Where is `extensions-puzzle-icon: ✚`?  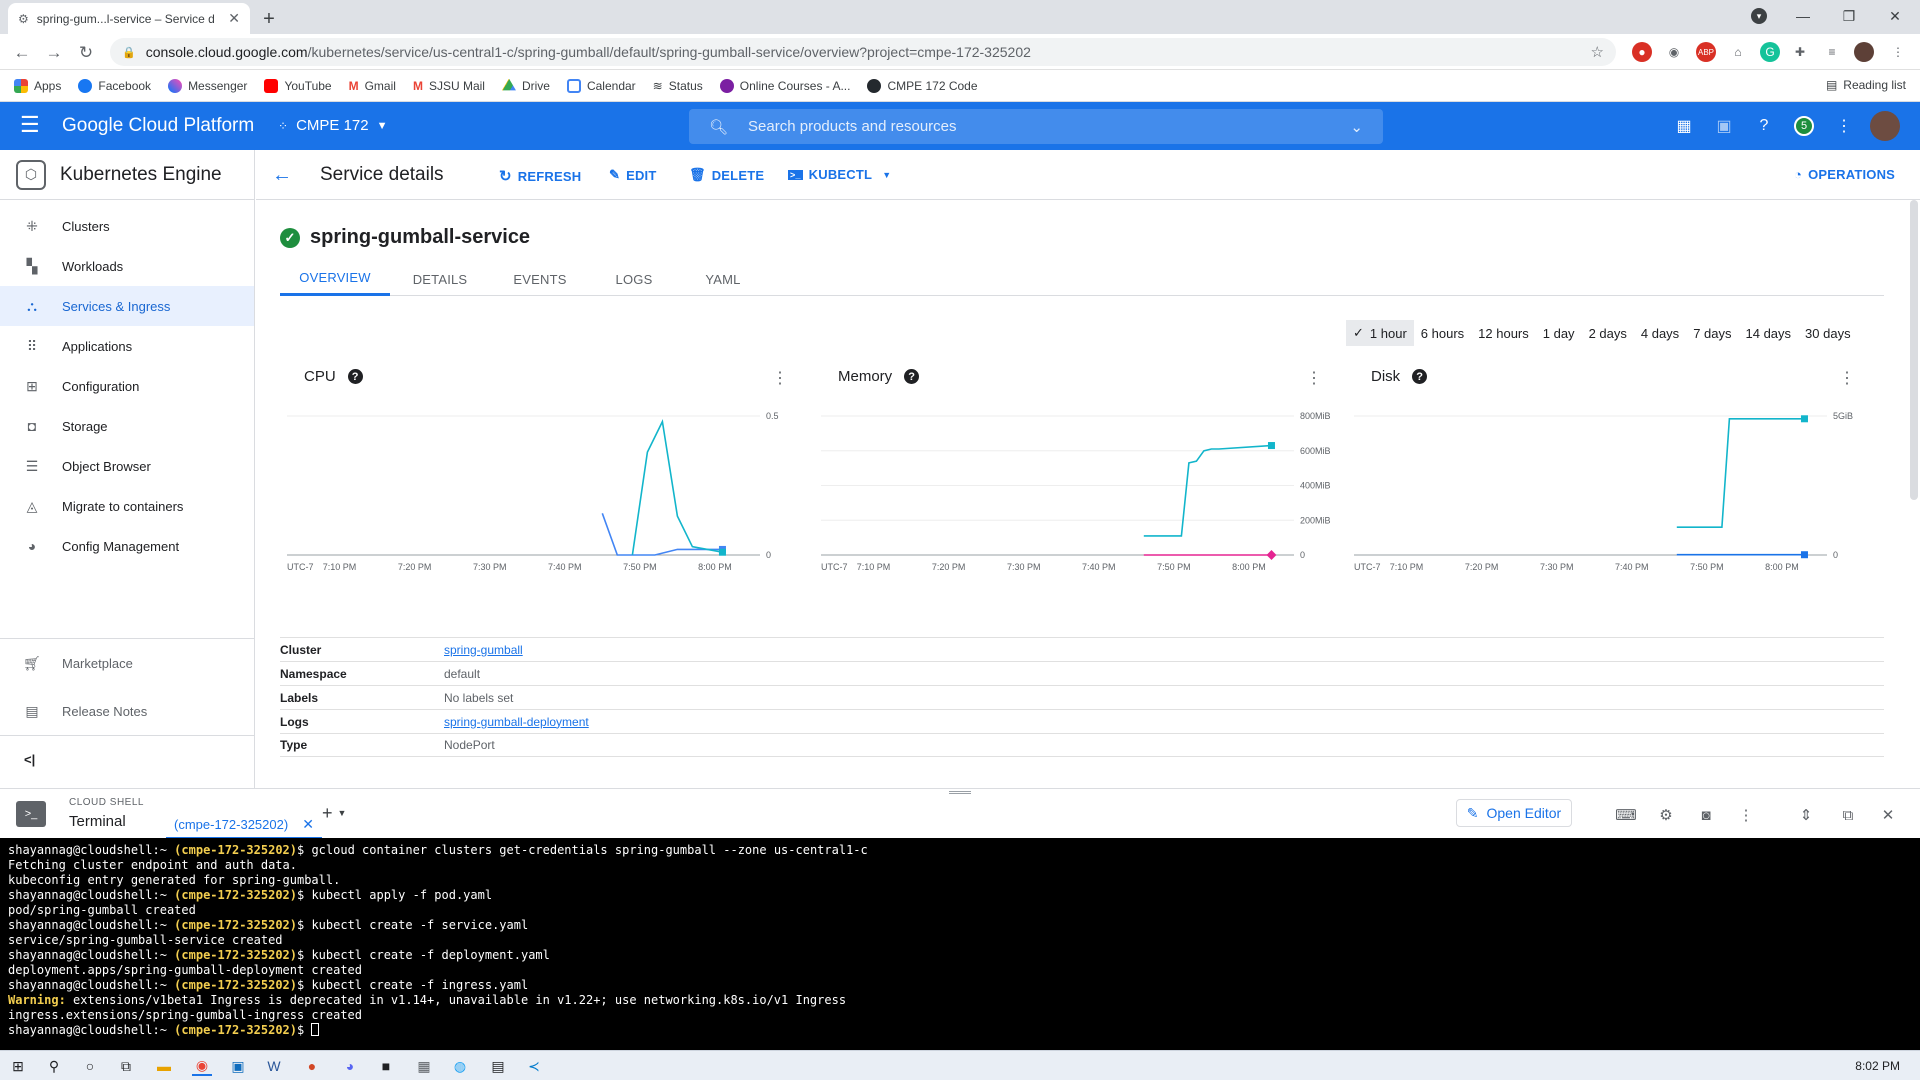 extensions-puzzle-icon: ✚ is located at coordinates (1800, 52).